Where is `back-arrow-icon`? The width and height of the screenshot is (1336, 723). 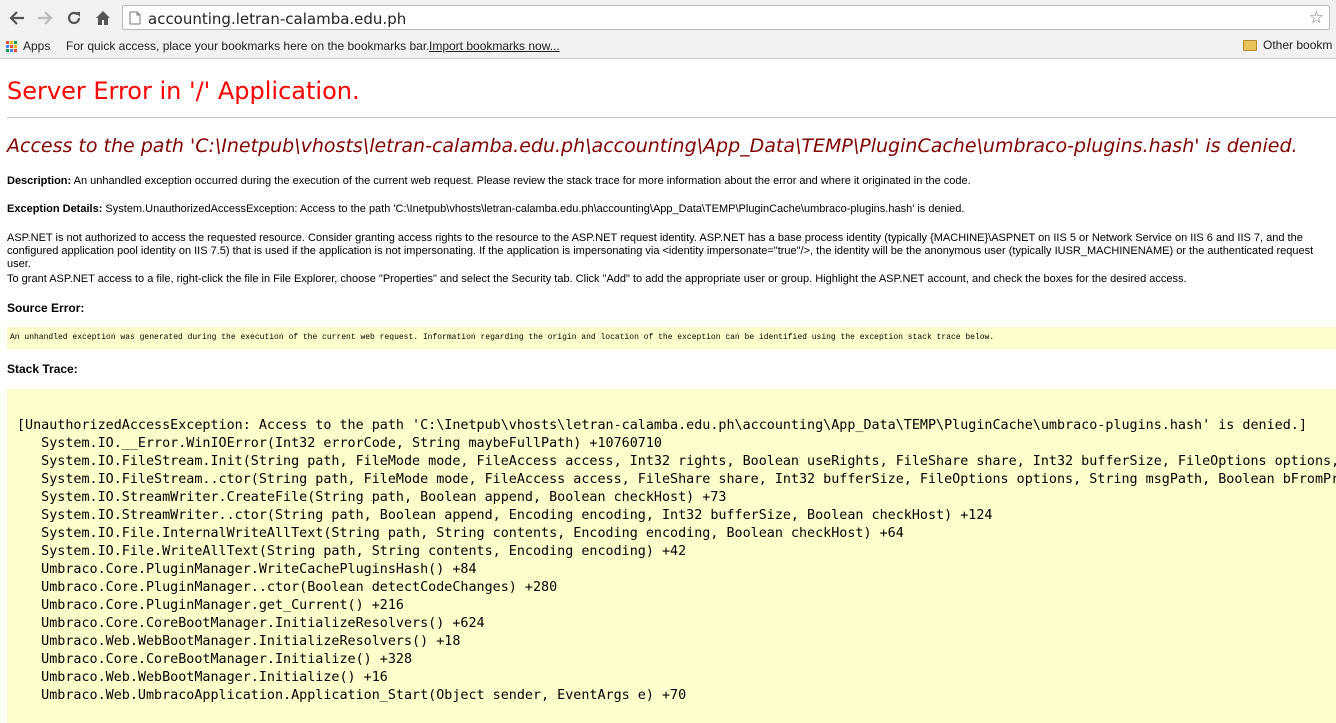 back-arrow-icon is located at coordinates (16, 18).